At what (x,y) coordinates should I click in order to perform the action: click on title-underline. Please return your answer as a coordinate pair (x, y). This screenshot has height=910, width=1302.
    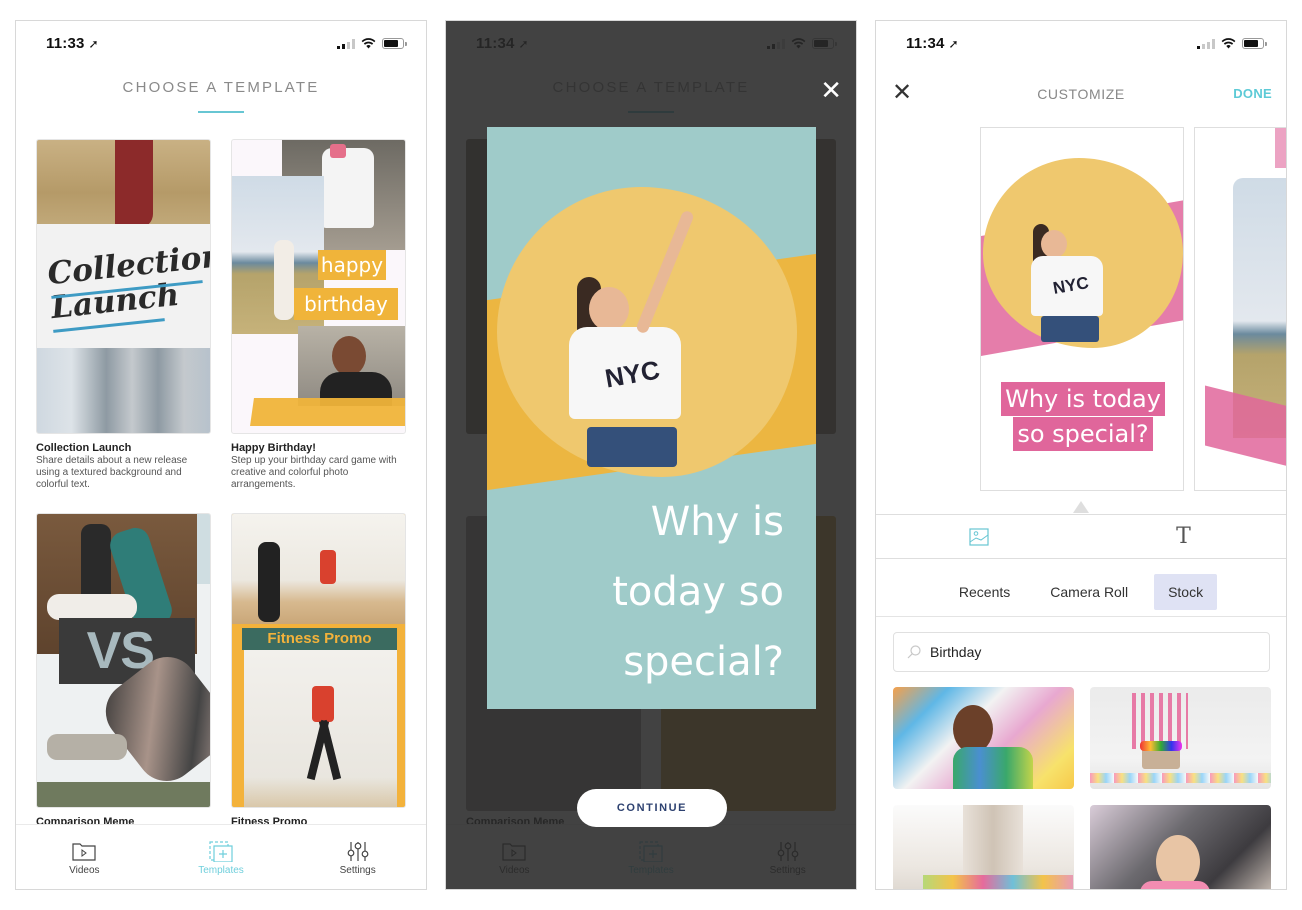
    Looking at the image, I should click on (221, 112).